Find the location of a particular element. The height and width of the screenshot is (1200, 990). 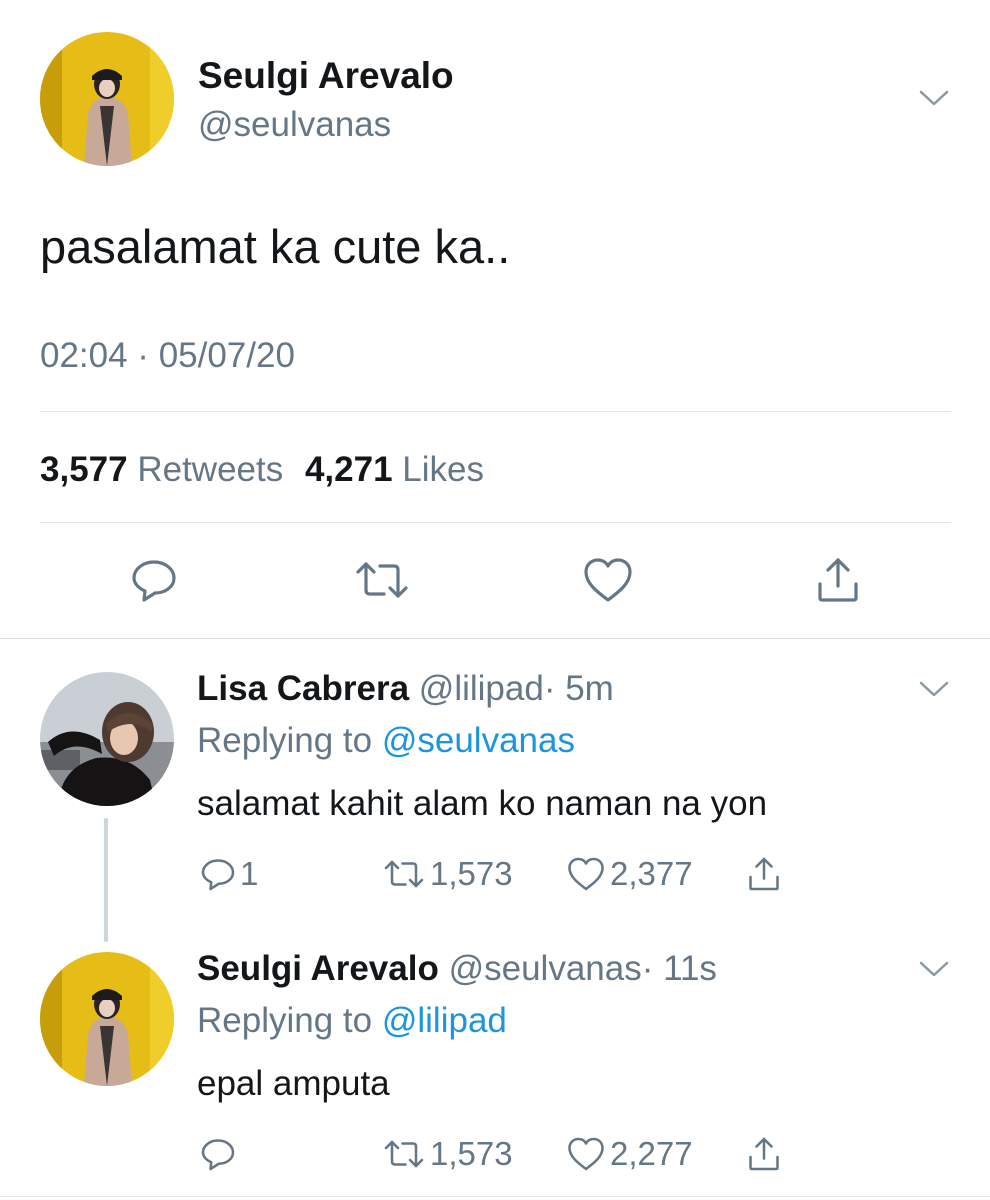

reply-author-name: Seulgi Arevalo is located at coordinates (318, 968).